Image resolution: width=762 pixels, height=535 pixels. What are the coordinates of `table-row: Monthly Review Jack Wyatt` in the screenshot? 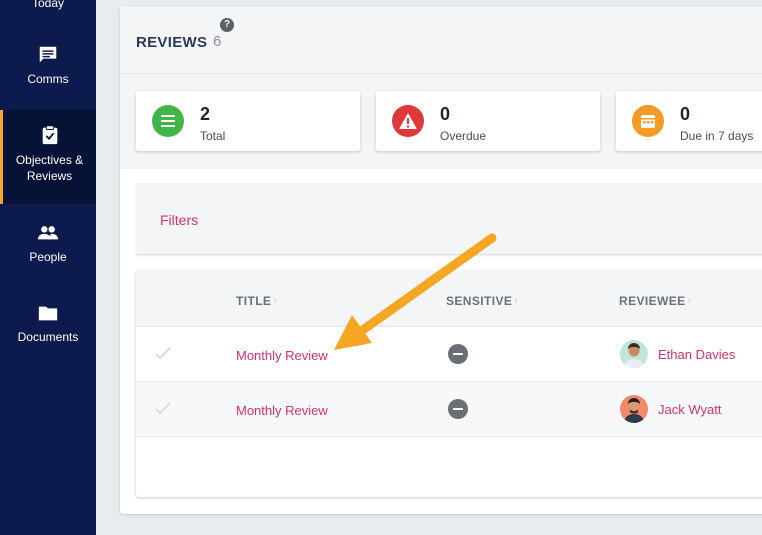 It's located at (449, 409).